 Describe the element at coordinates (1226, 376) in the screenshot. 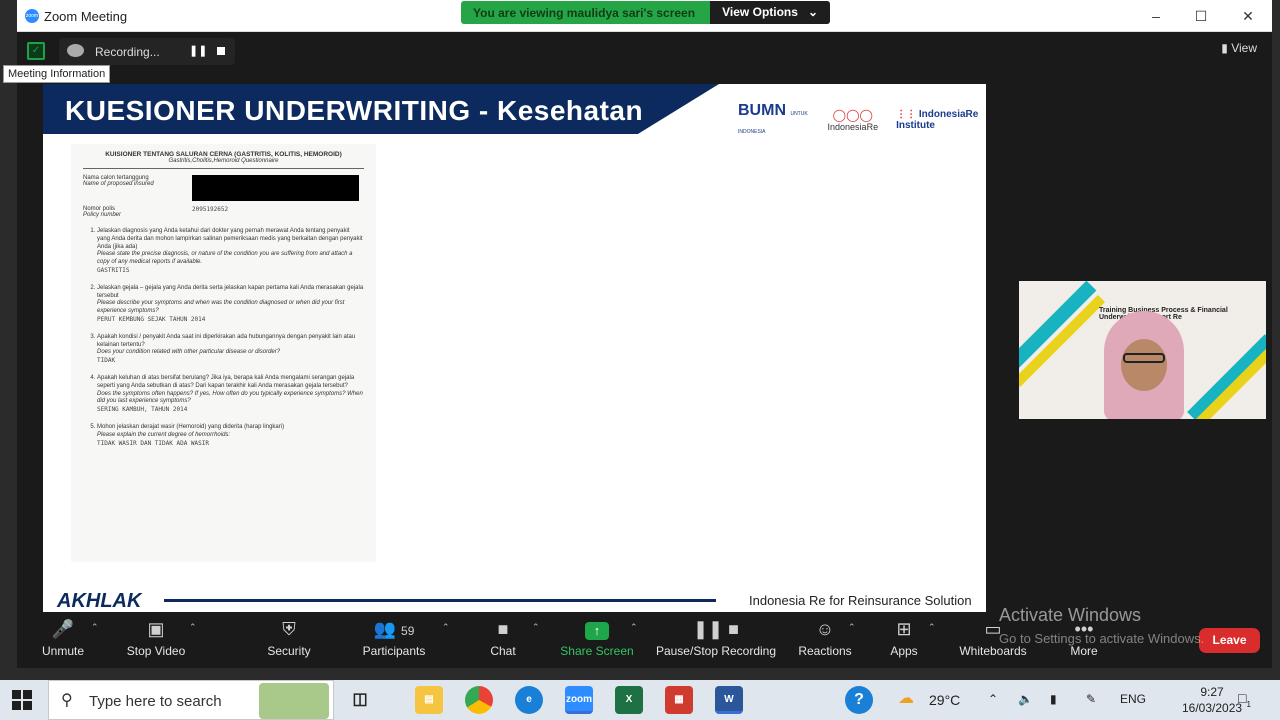

I see `background-stripe` at that location.